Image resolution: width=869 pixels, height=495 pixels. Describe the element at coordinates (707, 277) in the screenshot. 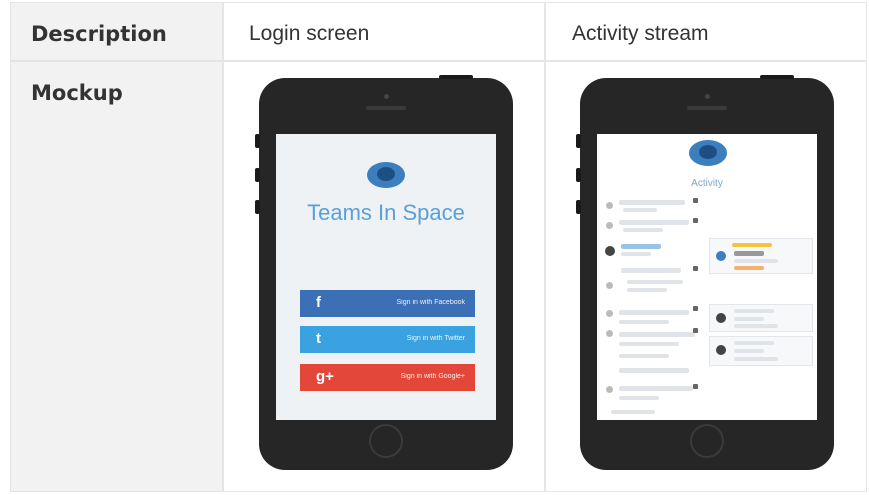

I see `activity-screen: Activity` at that location.